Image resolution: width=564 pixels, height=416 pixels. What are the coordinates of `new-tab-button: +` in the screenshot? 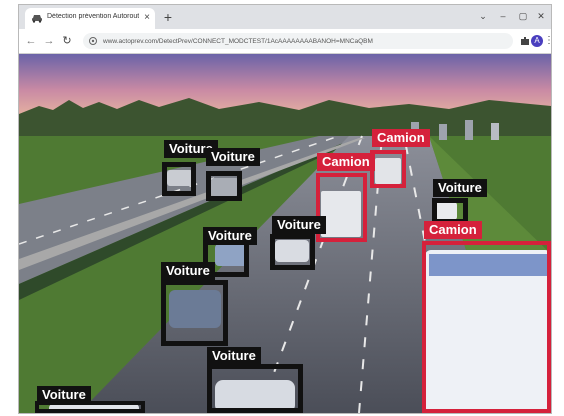 It's located at (168, 17).